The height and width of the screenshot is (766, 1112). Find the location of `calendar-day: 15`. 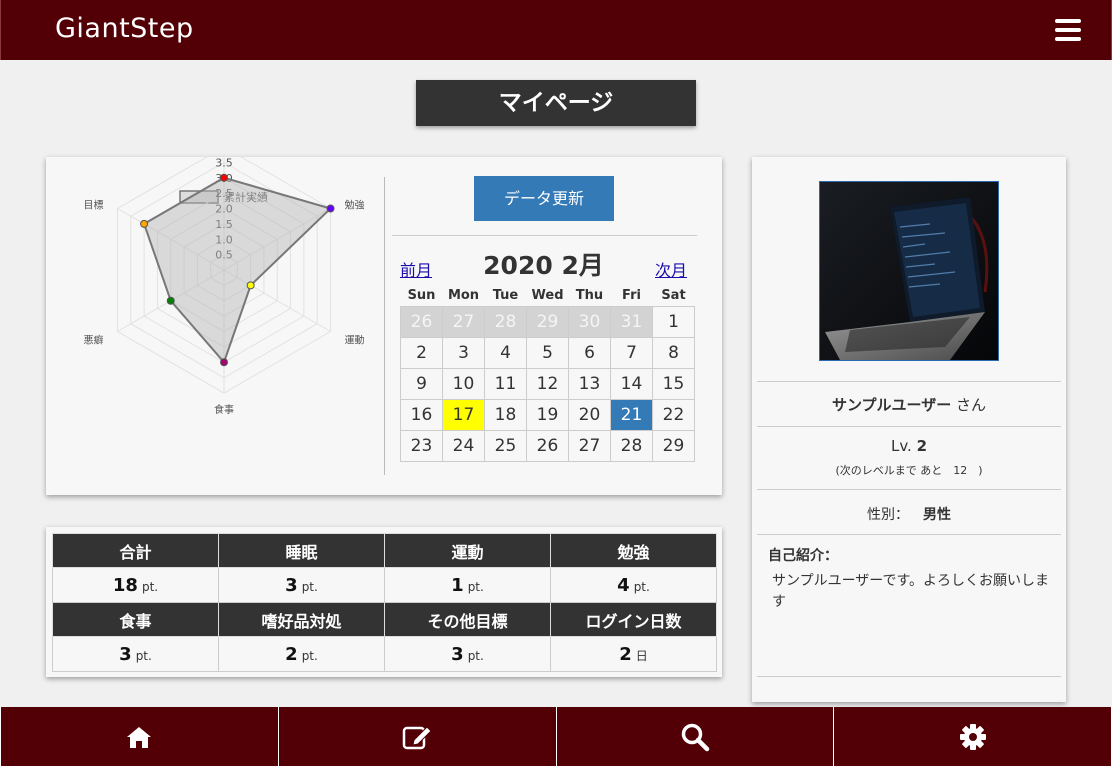

calendar-day: 15 is located at coordinates (673, 383).